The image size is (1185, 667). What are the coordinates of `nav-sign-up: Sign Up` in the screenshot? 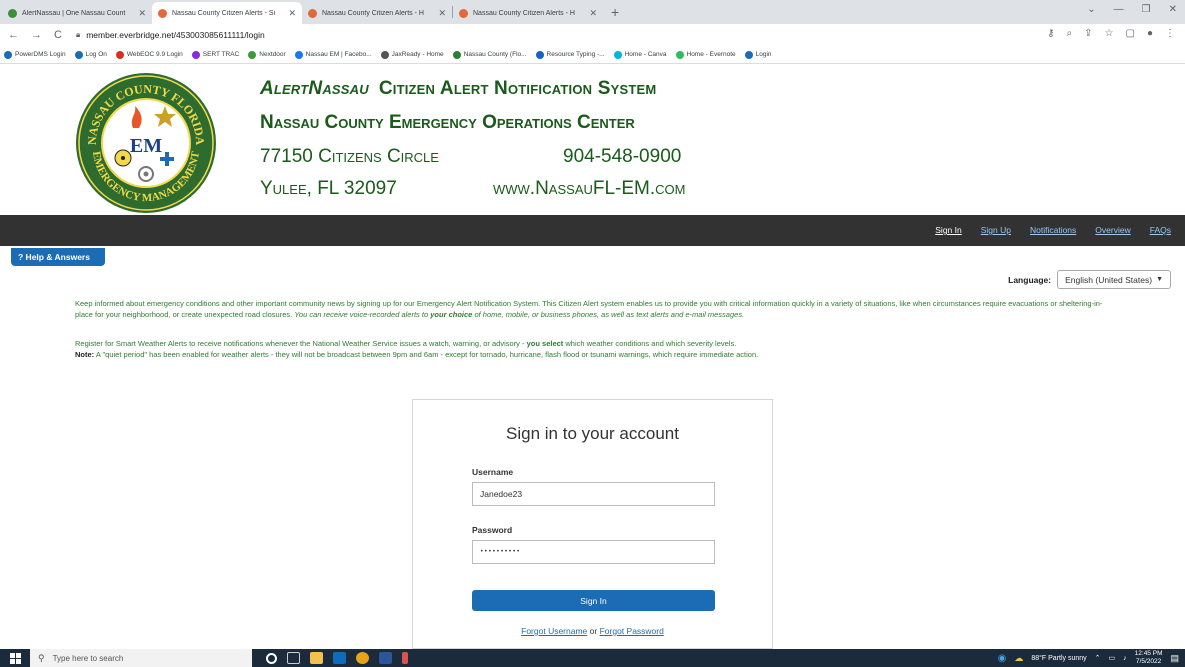 It's located at (996, 230).